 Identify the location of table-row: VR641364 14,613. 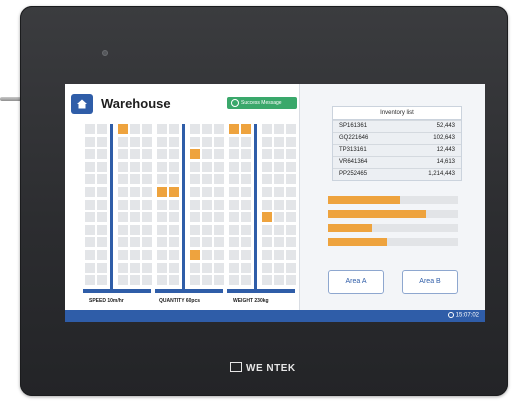
(397, 162).